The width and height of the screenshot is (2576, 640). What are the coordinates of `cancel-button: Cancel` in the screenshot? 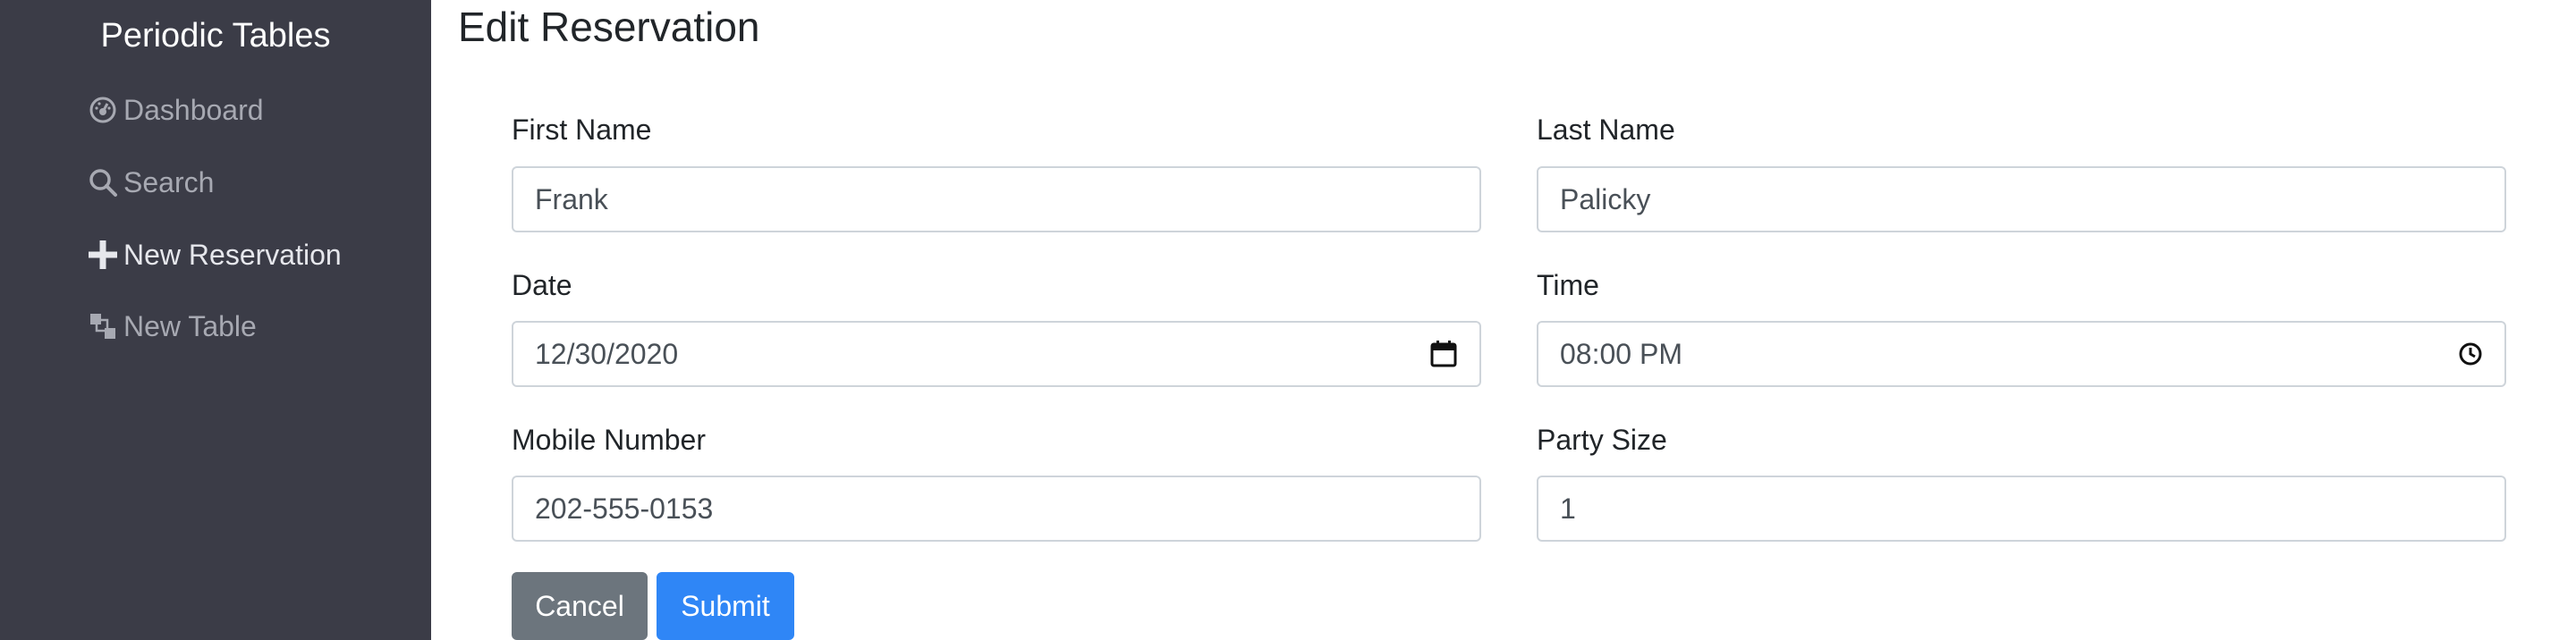 It's located at (580, 606).